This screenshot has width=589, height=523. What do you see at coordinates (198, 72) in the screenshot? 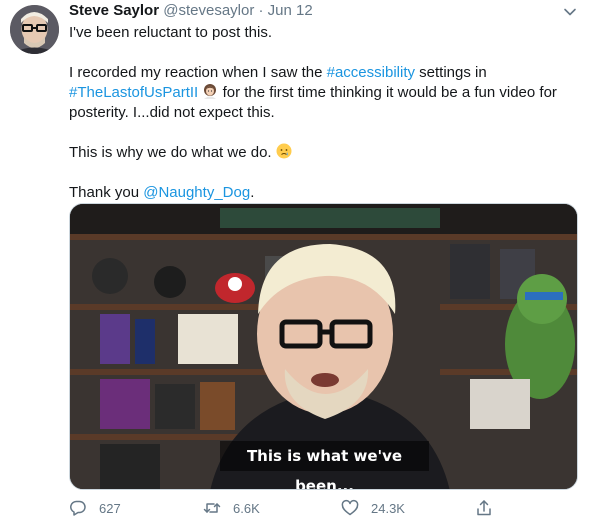
I see `p2-text-start: I recorded my reaction when I saw the` at bounding box center [198, 72].